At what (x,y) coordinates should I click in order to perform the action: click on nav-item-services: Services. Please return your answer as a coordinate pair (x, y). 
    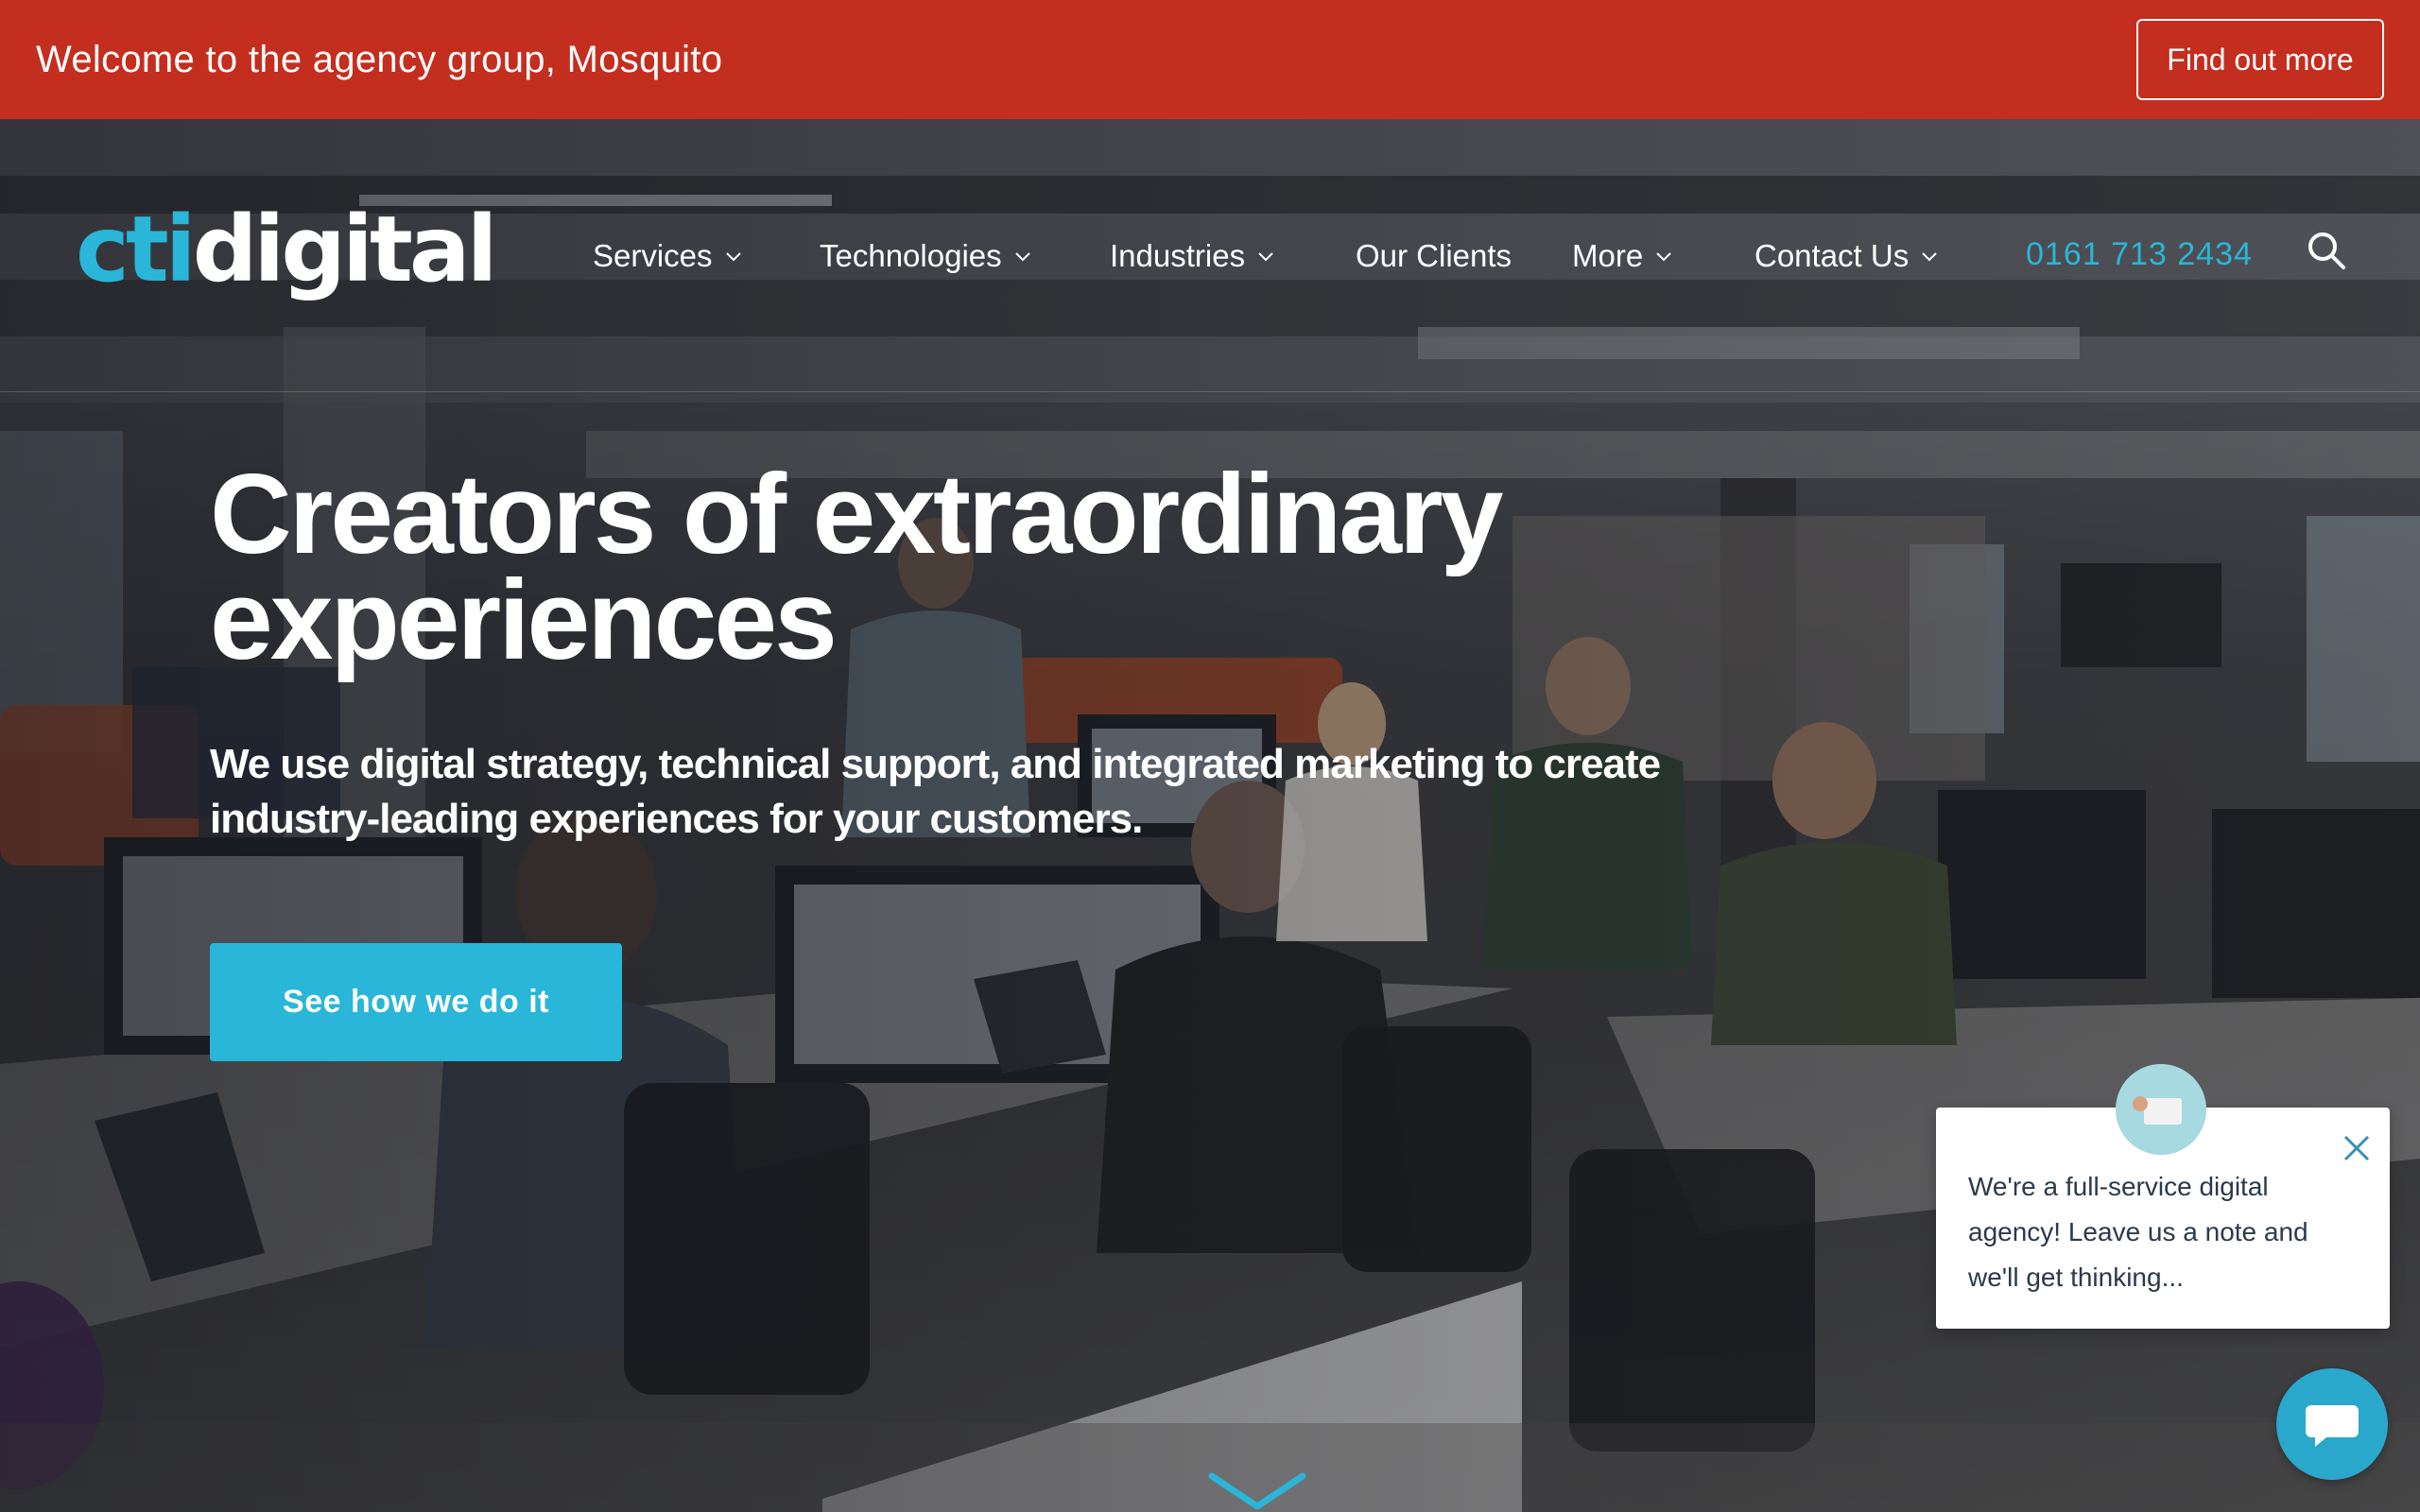
    Looking at the image, I should click on (668, 256).